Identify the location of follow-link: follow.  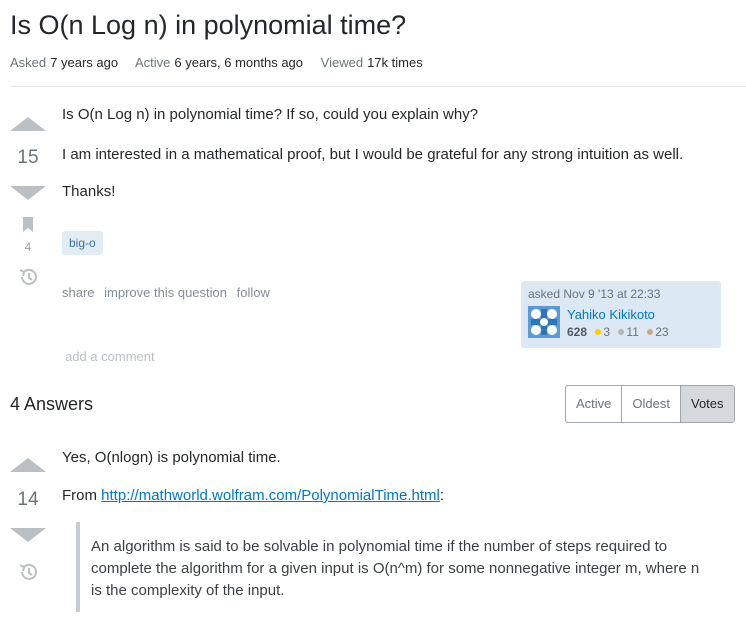
(253, 292).